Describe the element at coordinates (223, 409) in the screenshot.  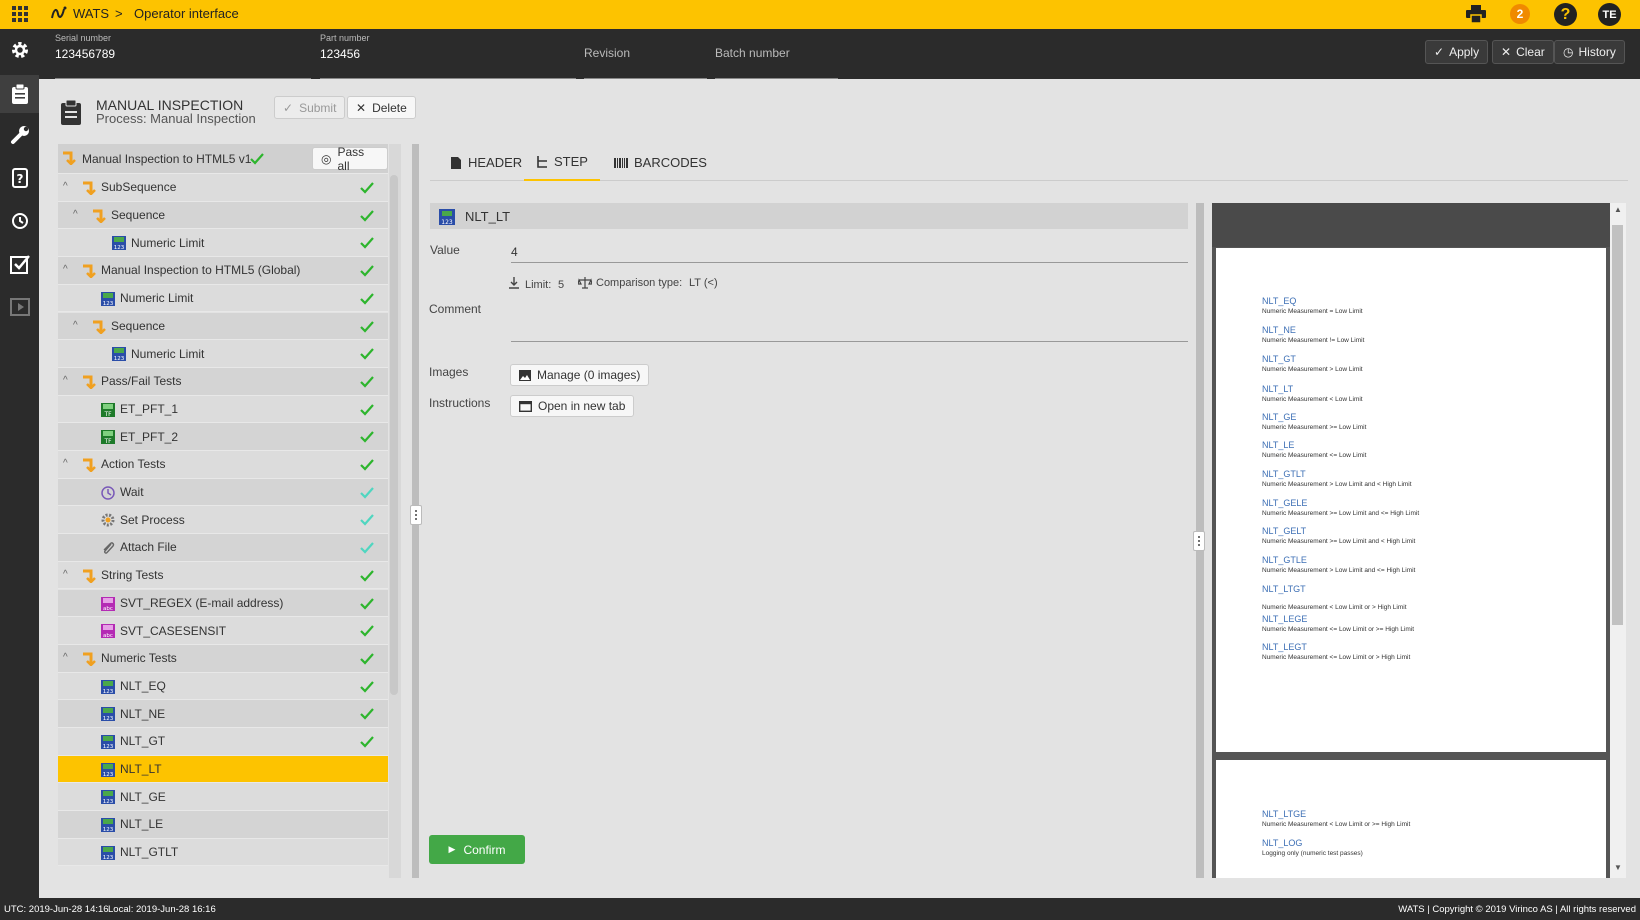
I see `tree-row: TF ET_PFT_1` at that location.